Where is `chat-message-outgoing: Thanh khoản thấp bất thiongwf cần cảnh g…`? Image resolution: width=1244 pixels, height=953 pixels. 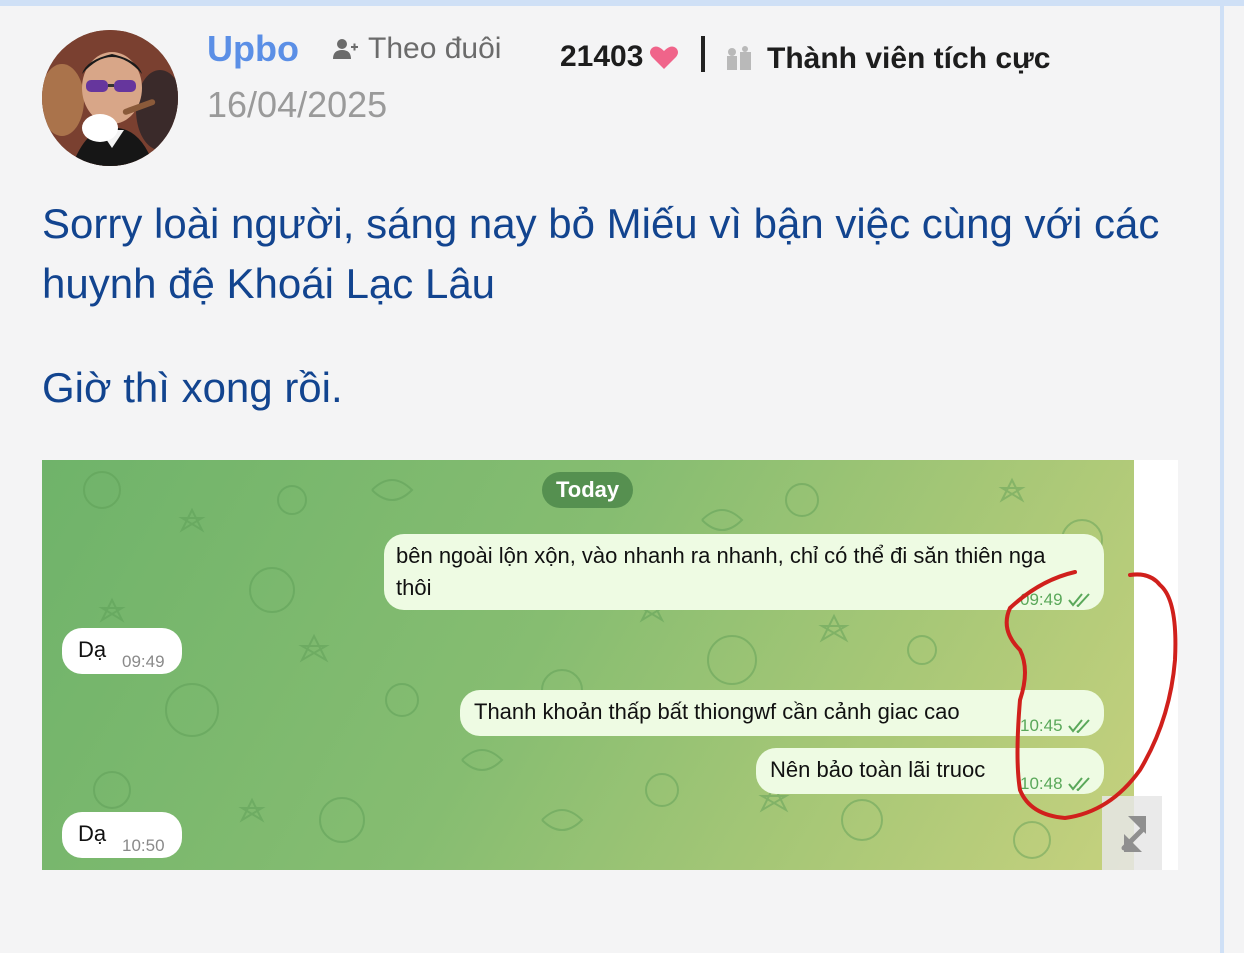 chat-message-outgoing: Thanh khoản thấp bất thiongwf cần cảnh g… is located at coordinates (782, 713).